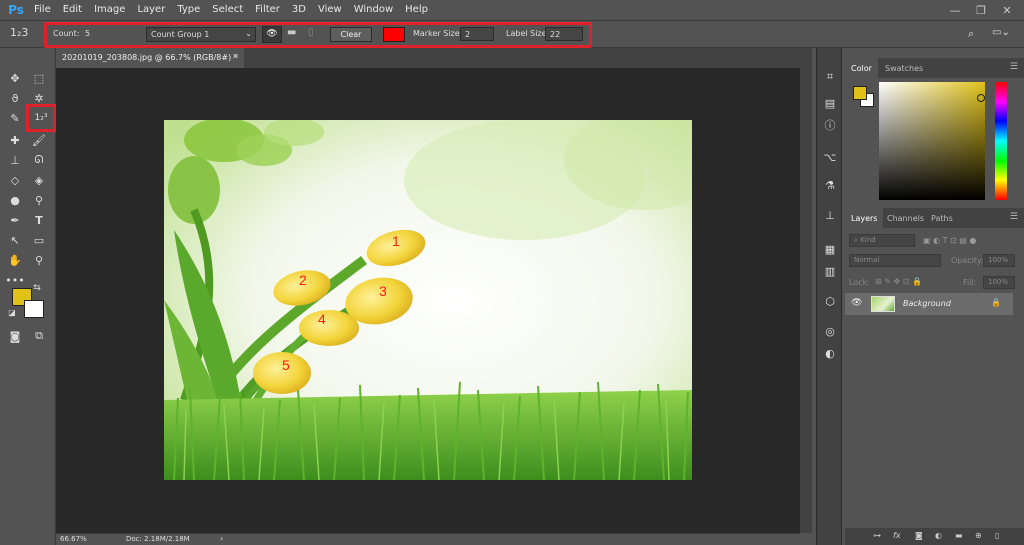 The image size is (1024, 545). Describe the element at coordinates (39, 336) in the screenshot. I see `screen-mode-icon: ⧉` at that location.